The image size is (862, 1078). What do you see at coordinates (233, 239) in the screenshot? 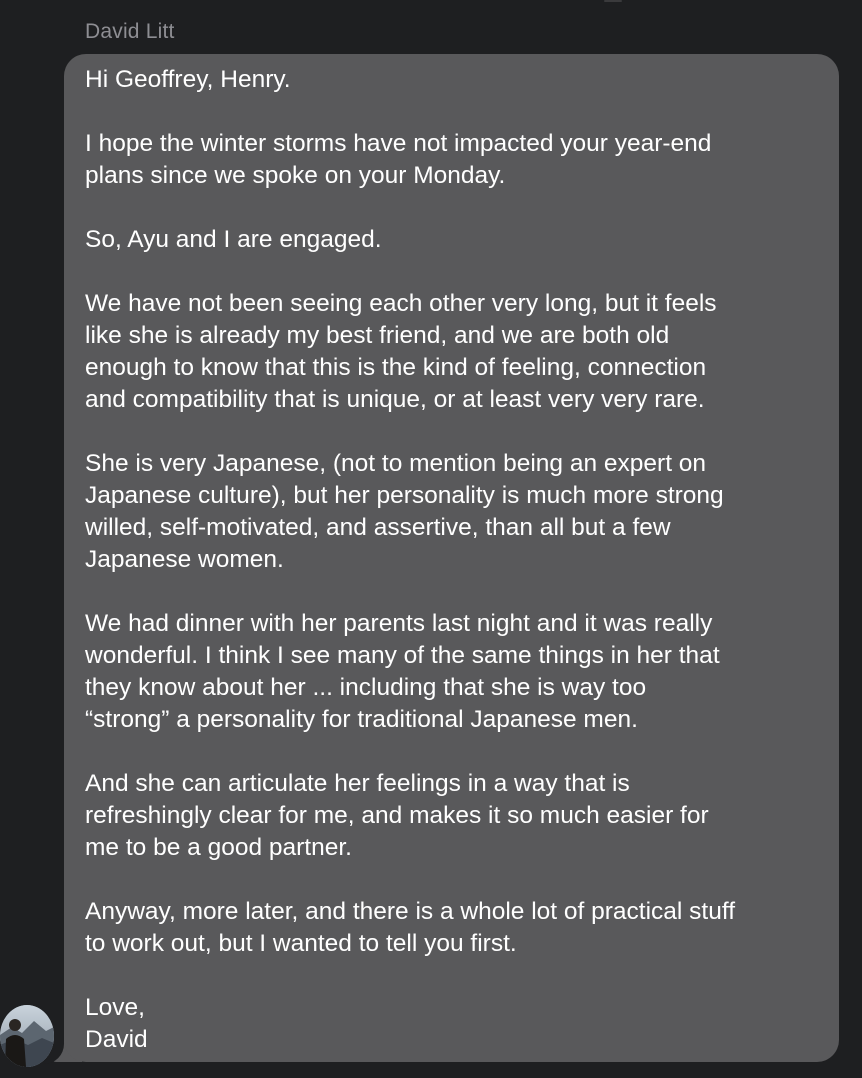
I see `message-paragraph: So, Ayu and I are engaged.` at bounding box center [233, 239].